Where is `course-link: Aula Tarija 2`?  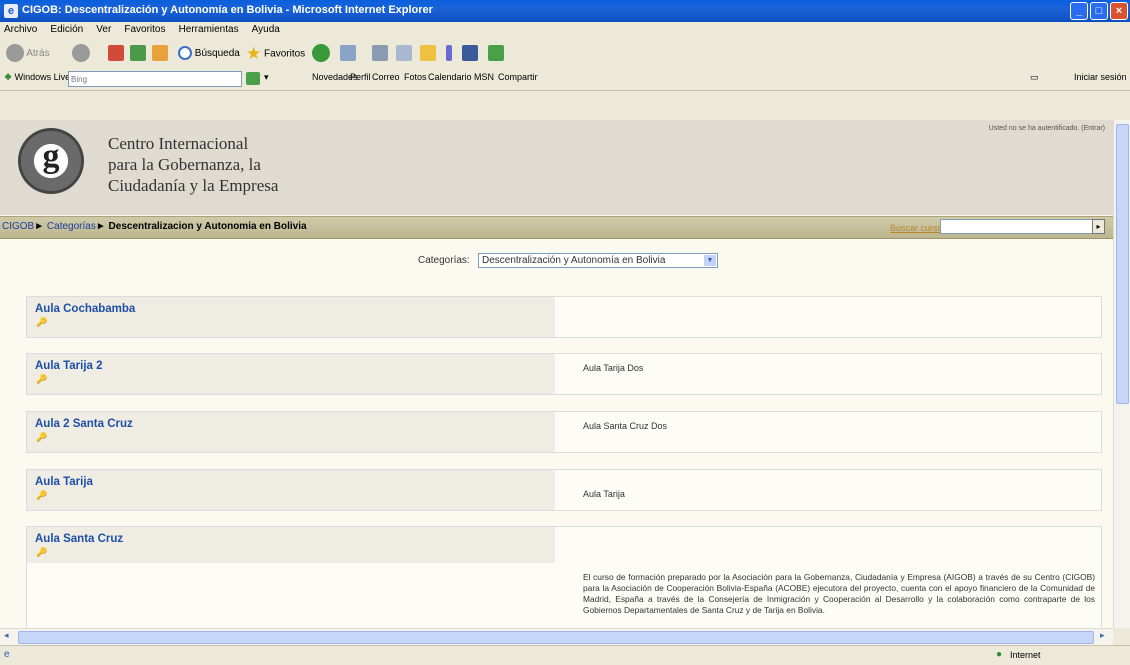 course-link: Aula Tarija 2 is located at coordinates (69, 366).